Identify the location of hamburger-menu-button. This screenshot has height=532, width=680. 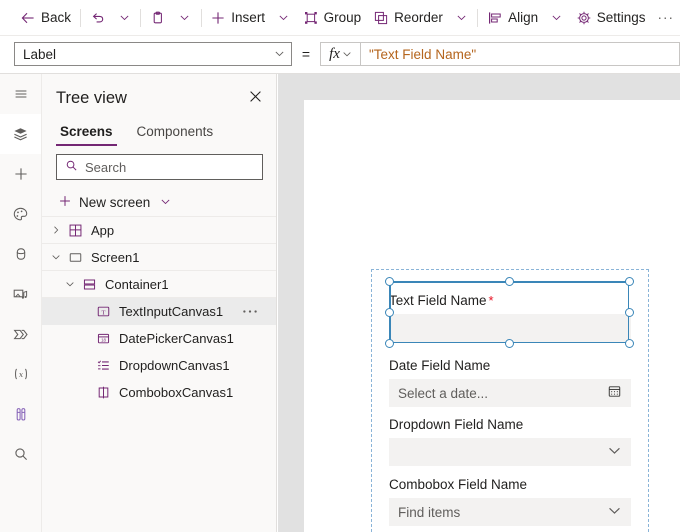
(20, 94).